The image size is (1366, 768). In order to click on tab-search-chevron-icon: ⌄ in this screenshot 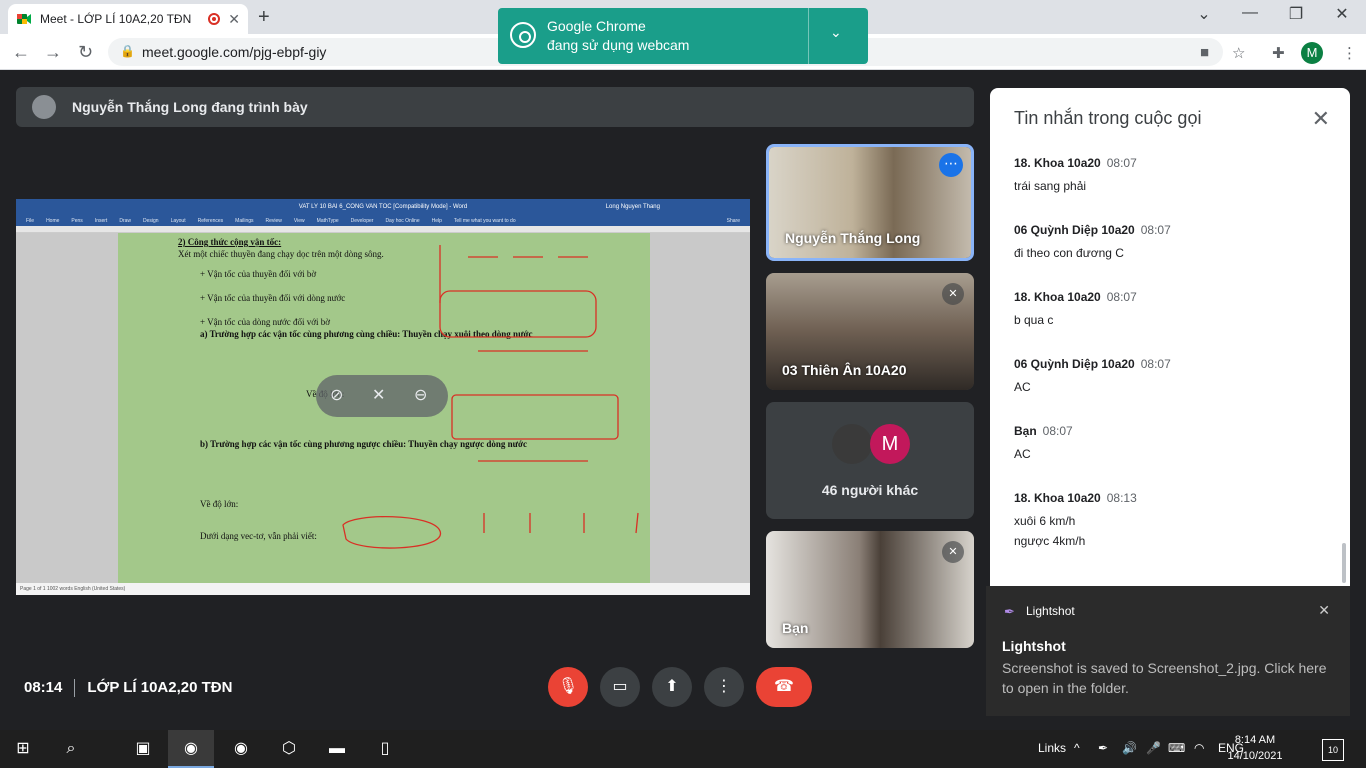, I will do `click(1204, 14)`.